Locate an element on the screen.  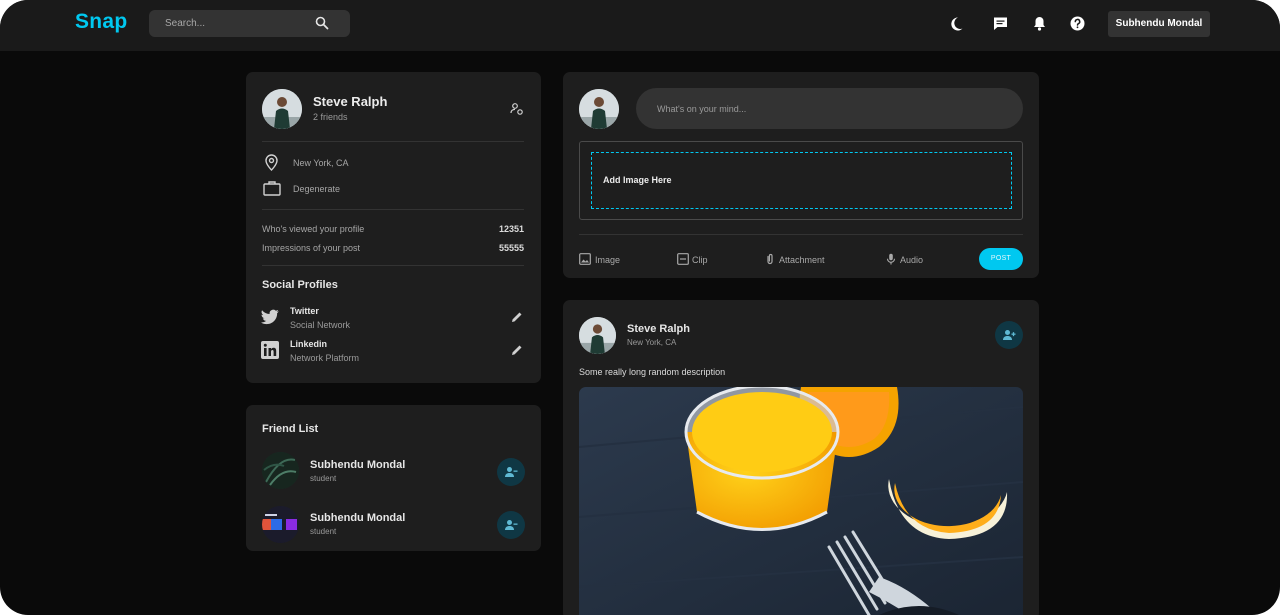
audio-tool-label: Audio is located at coordinates (912, 260).